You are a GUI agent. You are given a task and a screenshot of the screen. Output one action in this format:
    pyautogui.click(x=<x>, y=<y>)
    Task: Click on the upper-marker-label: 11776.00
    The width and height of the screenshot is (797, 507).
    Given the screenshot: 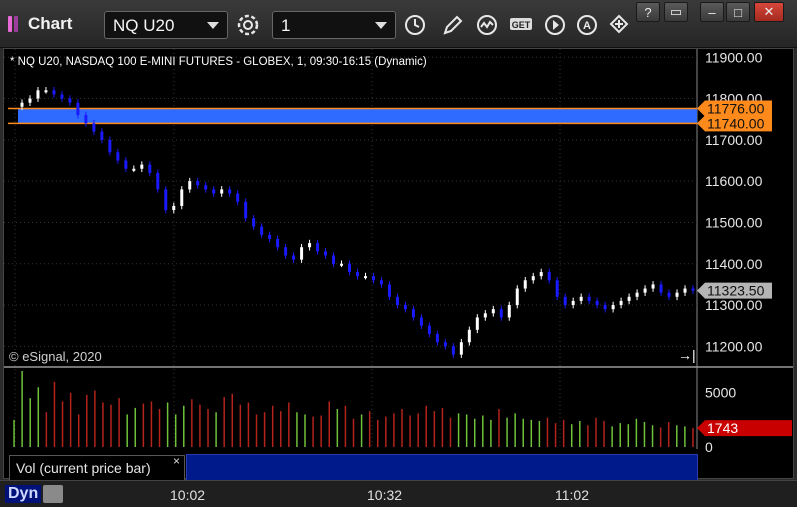 What is the action you would take?
    pyautogui.click(x=736, y=108)
    